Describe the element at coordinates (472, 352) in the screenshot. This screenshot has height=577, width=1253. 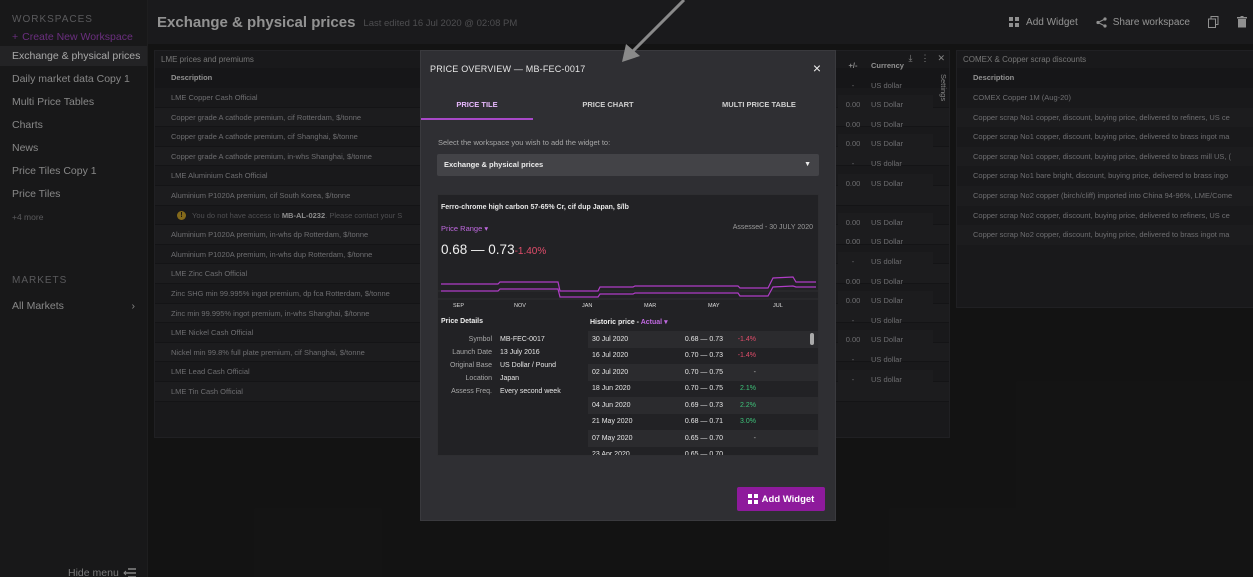
I see `detail-key: Launch Date` at that location.